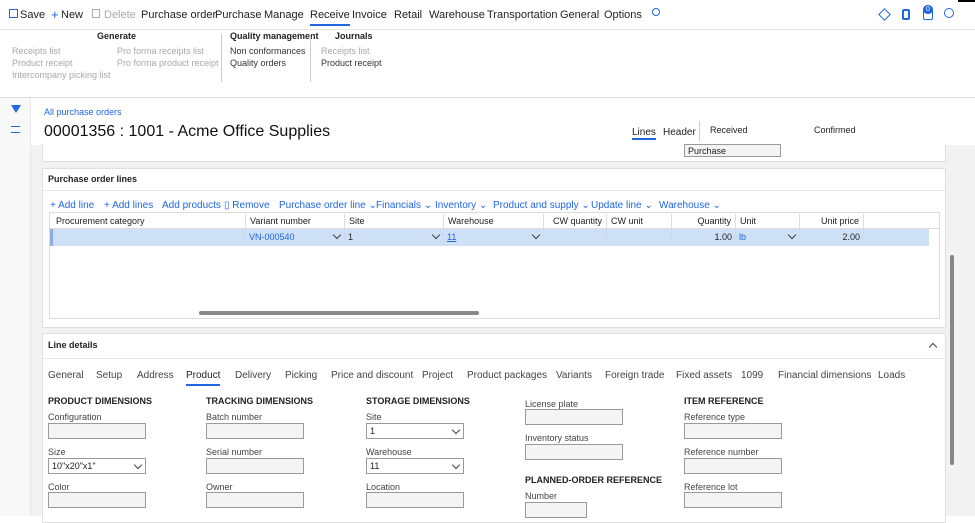  What do you see at coordinates (949, 13) in the screenshot?
I see `refresh-icon` at bounding box center [949, 13].